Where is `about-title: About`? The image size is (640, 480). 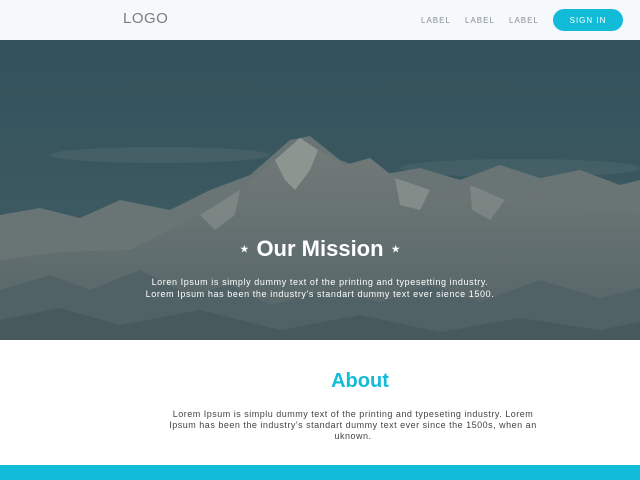 about-title: About is located at coordinates (360, 381).